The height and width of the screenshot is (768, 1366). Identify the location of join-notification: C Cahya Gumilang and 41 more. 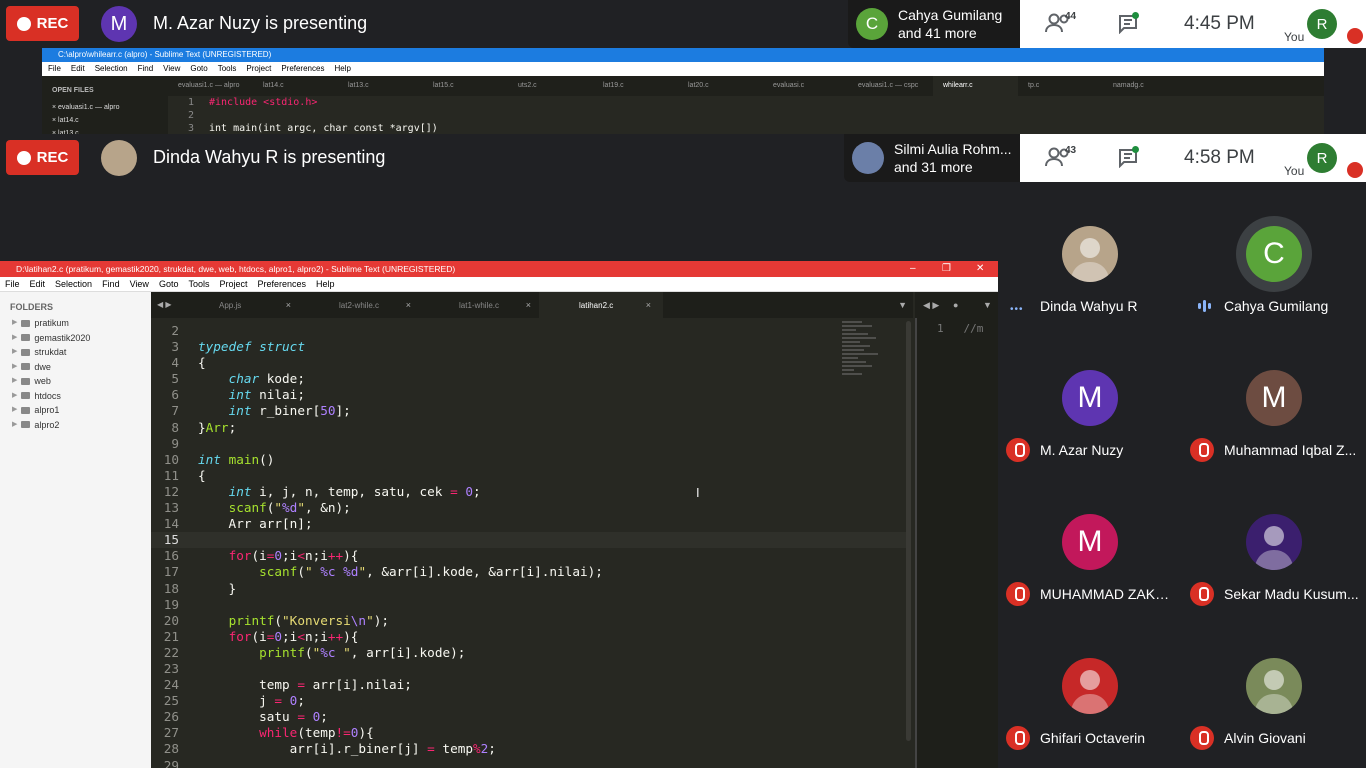
(934, 24).